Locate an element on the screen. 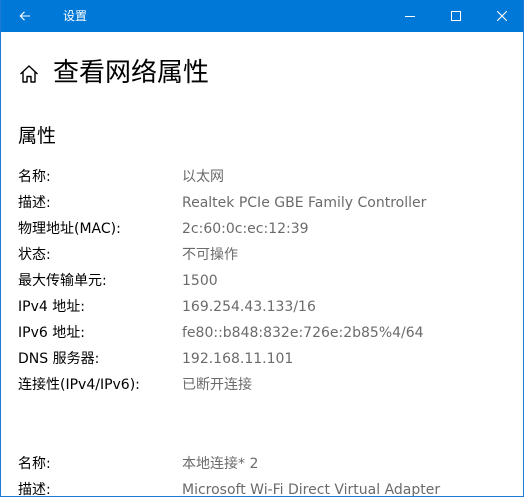 The height and width of the screenshot is (497, 524). property-label: 物理地址(MAC): is located at coordinates (69, 229).